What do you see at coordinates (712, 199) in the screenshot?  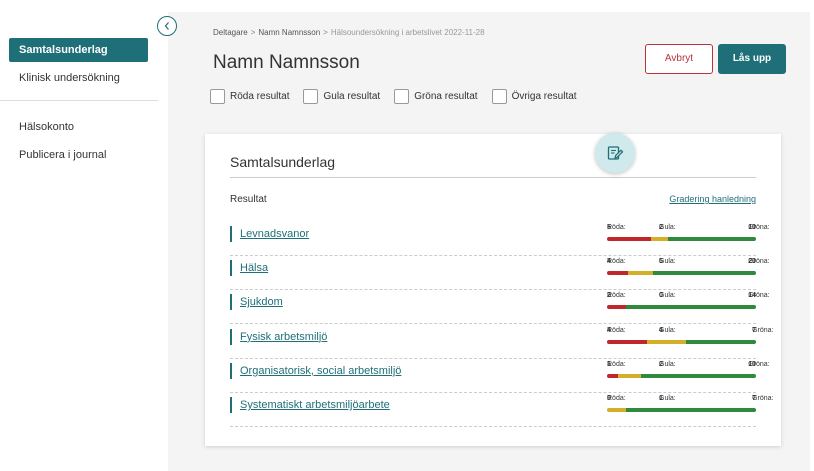 I see `grading-guide-link: Gradering hanledning` at bounding box center [712, 199].